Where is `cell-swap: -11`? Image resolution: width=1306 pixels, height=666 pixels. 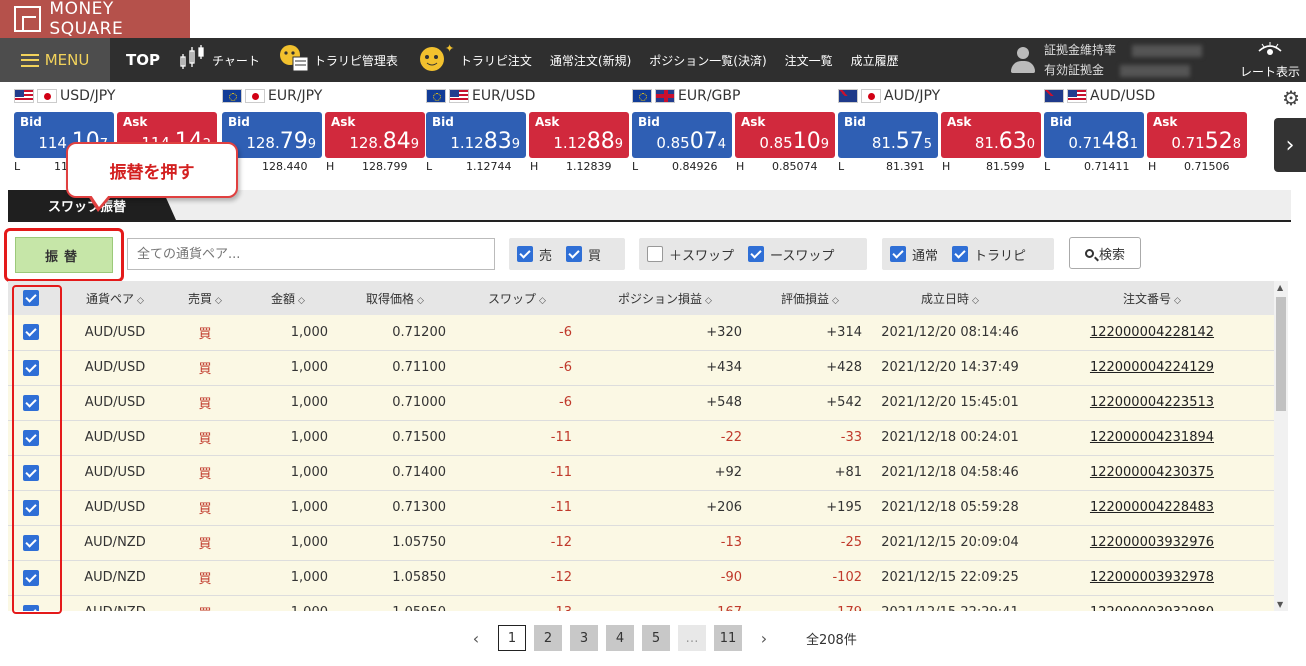 cell-swap: -11 is located at coordinates (517, 473).